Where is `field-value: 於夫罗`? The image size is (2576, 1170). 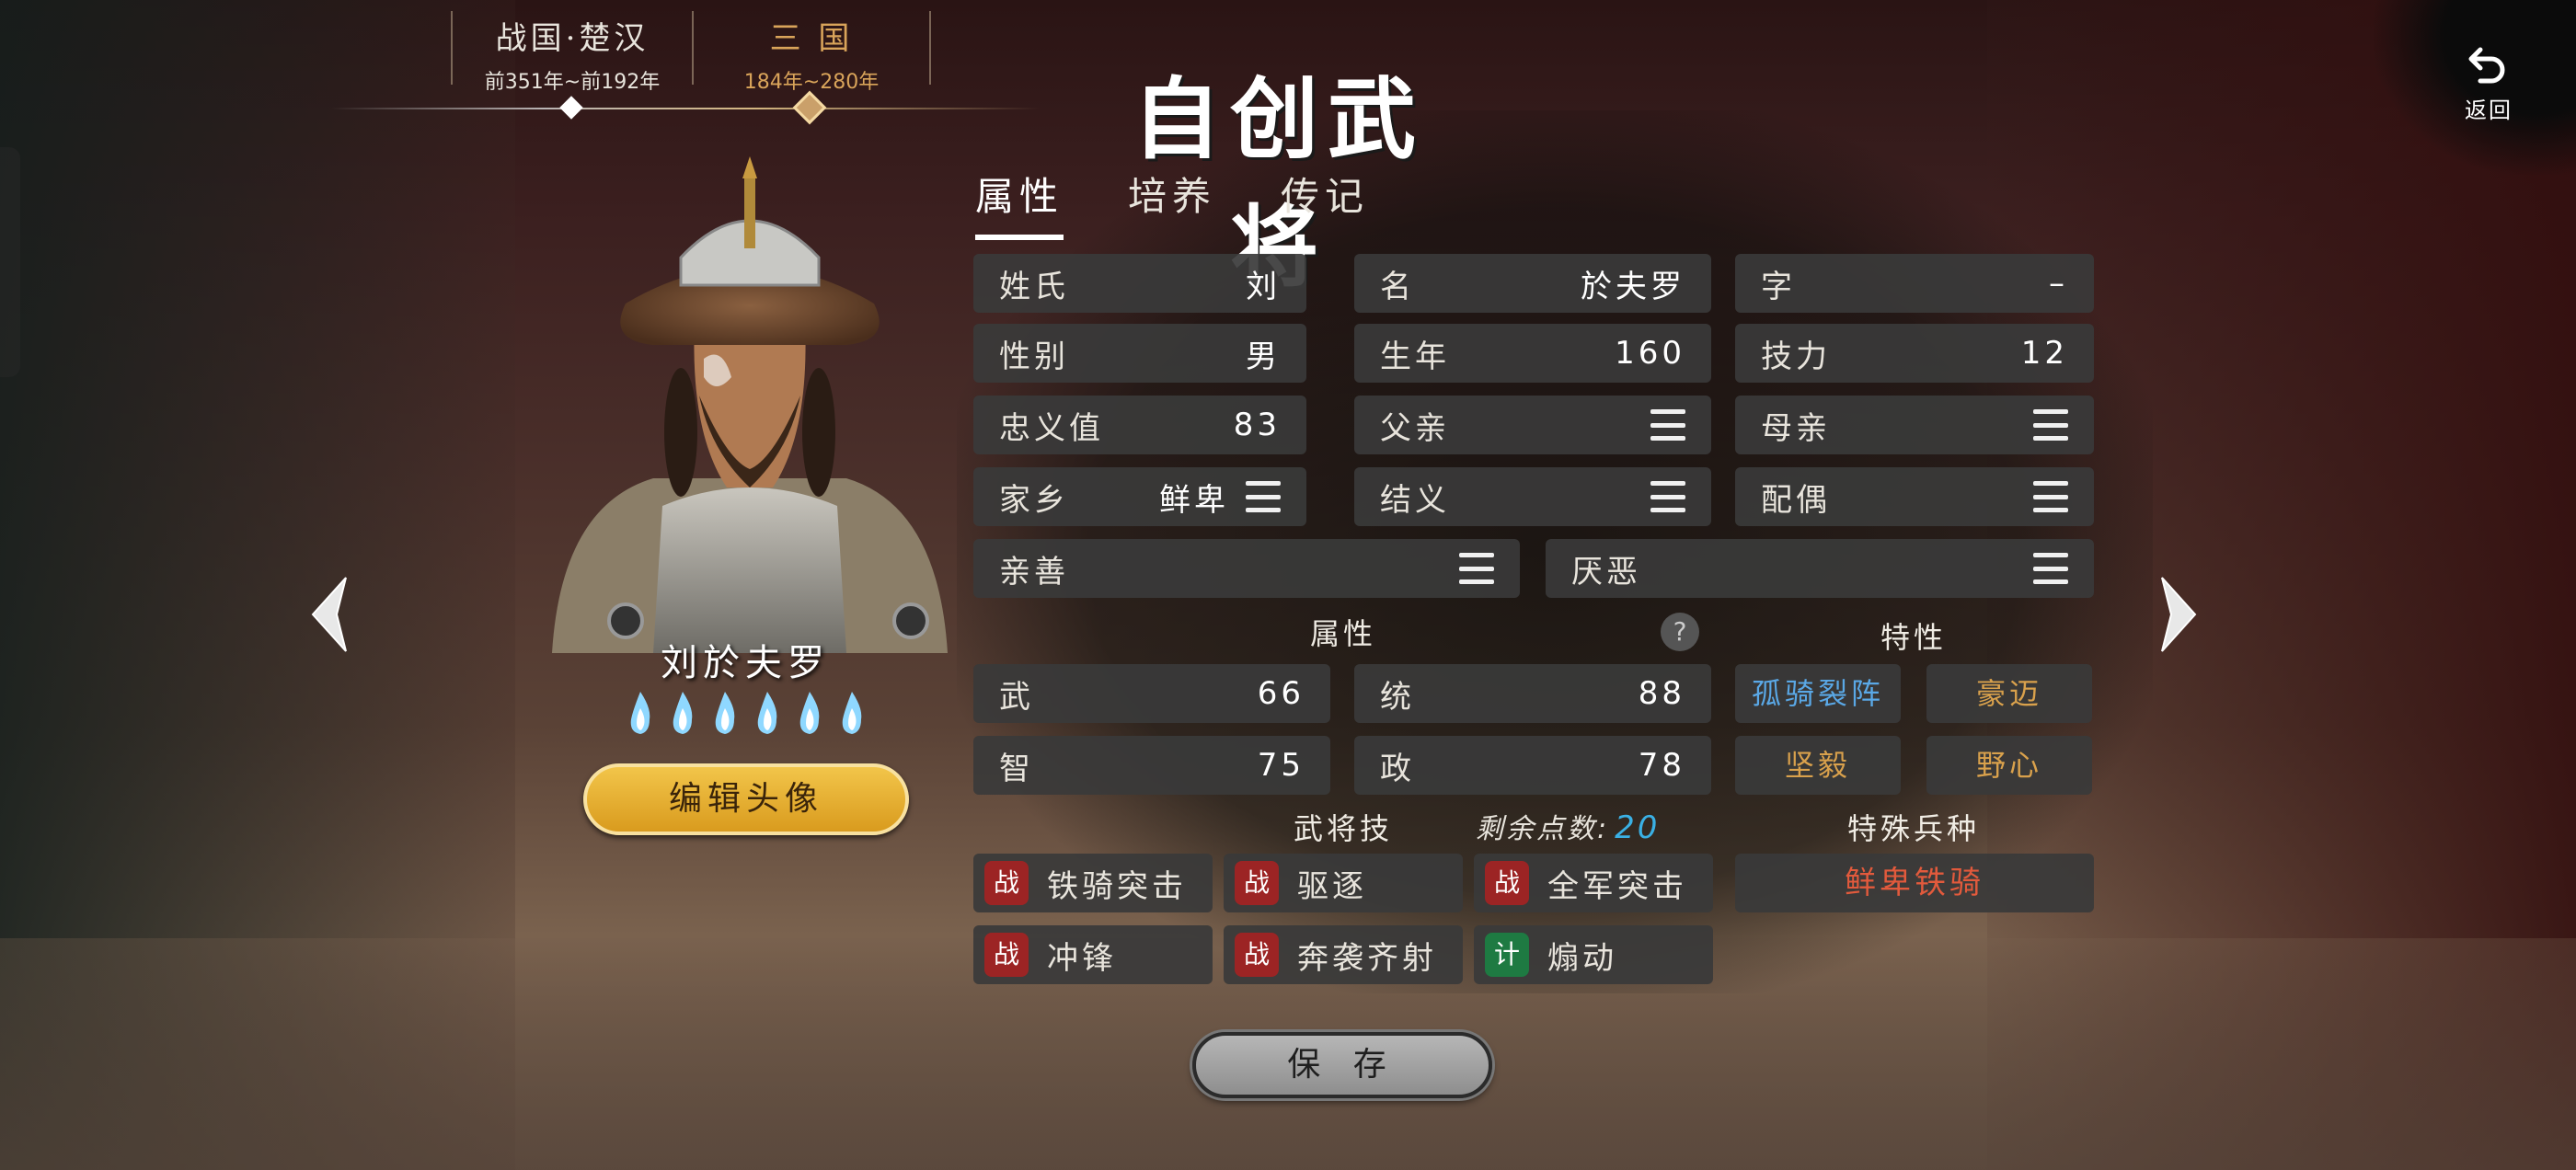
field-value: 於夫罗 is located at coordinates (1633, 286).